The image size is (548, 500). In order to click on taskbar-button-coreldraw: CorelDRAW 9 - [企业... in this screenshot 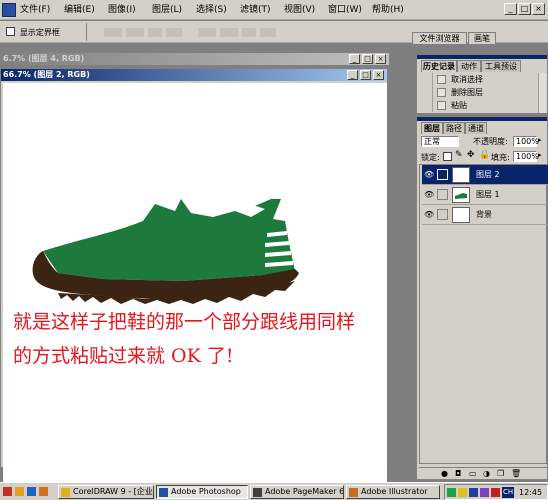, I will do `click(106, 492)`.